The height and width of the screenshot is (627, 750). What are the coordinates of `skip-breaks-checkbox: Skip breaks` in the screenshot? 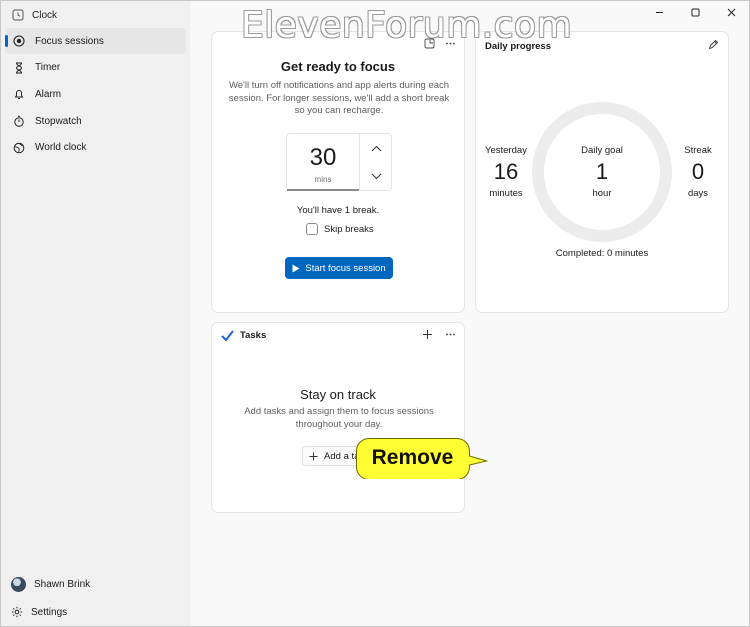 It's located at (340, 229).